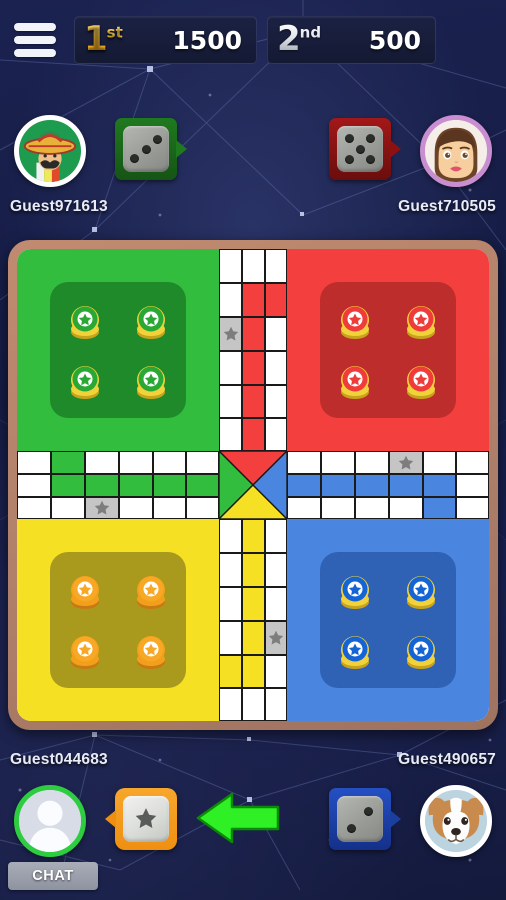 This screenshot has width=506, height=900. What do you see at coordinates (59, 206) in the screenshot?
I see `player-name-top-left: Guest971613` at bounding box center [59, 206].